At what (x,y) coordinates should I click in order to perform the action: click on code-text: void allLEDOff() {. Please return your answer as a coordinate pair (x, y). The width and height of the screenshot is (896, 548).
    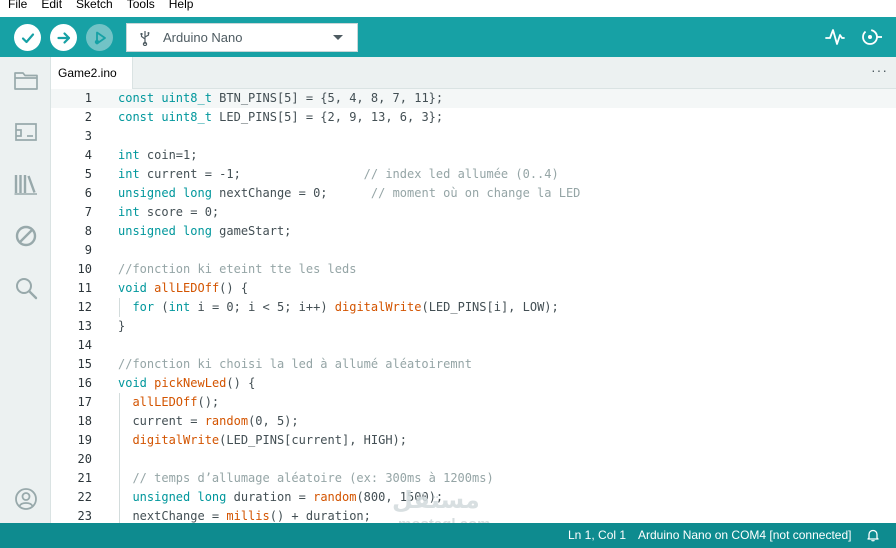
    Looking at the image, I should click on (183, 288).